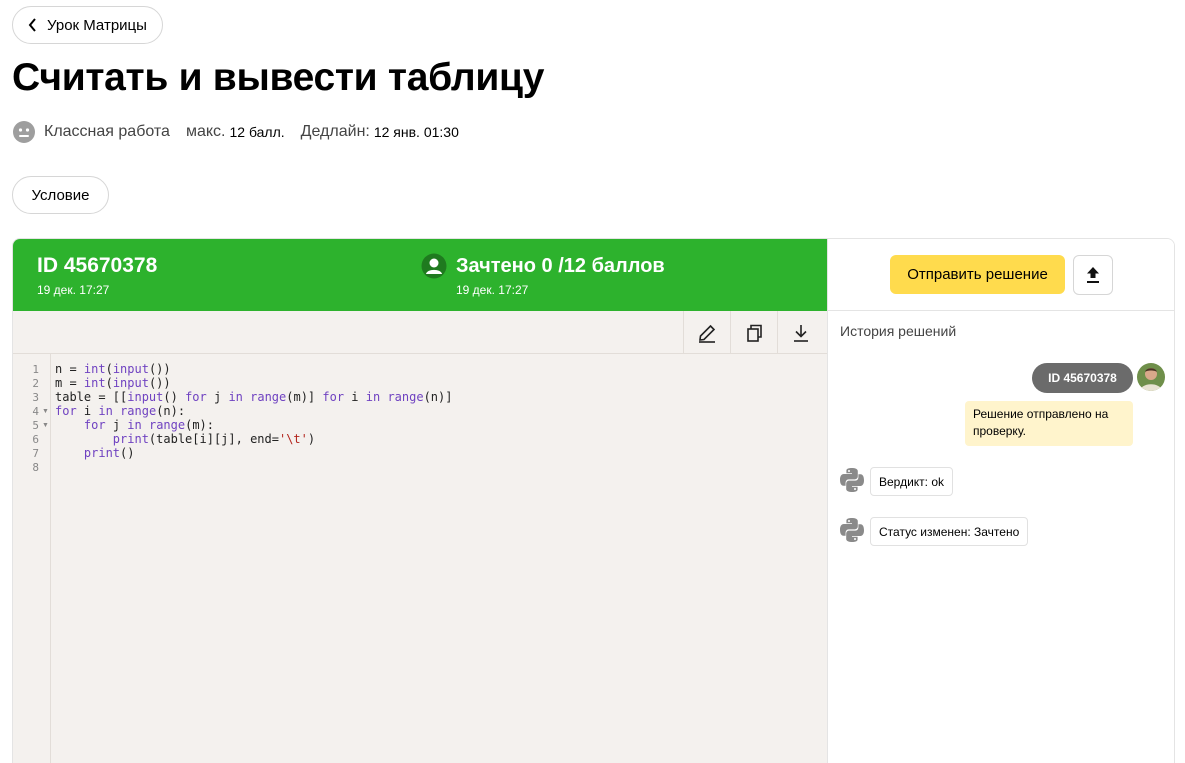 This screenshot has width=1185, height=763. I want to click on code-line: print(table[i][j], end='\t'), so click(214, 439).